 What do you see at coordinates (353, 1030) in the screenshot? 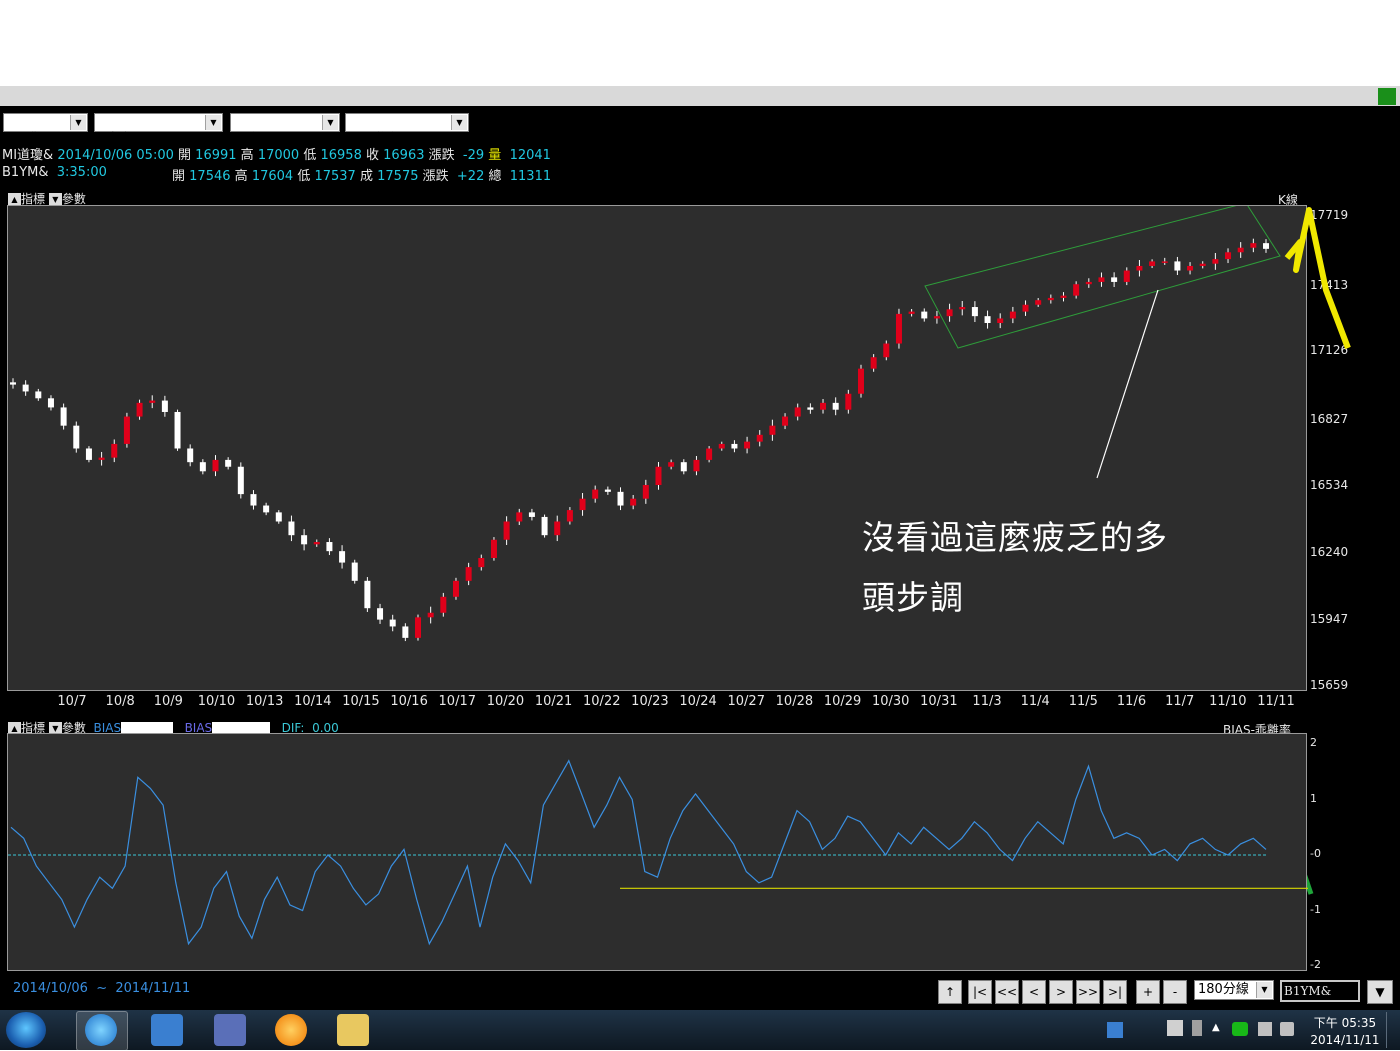
I see `folder-icon` at bounding box center [353, 1030].